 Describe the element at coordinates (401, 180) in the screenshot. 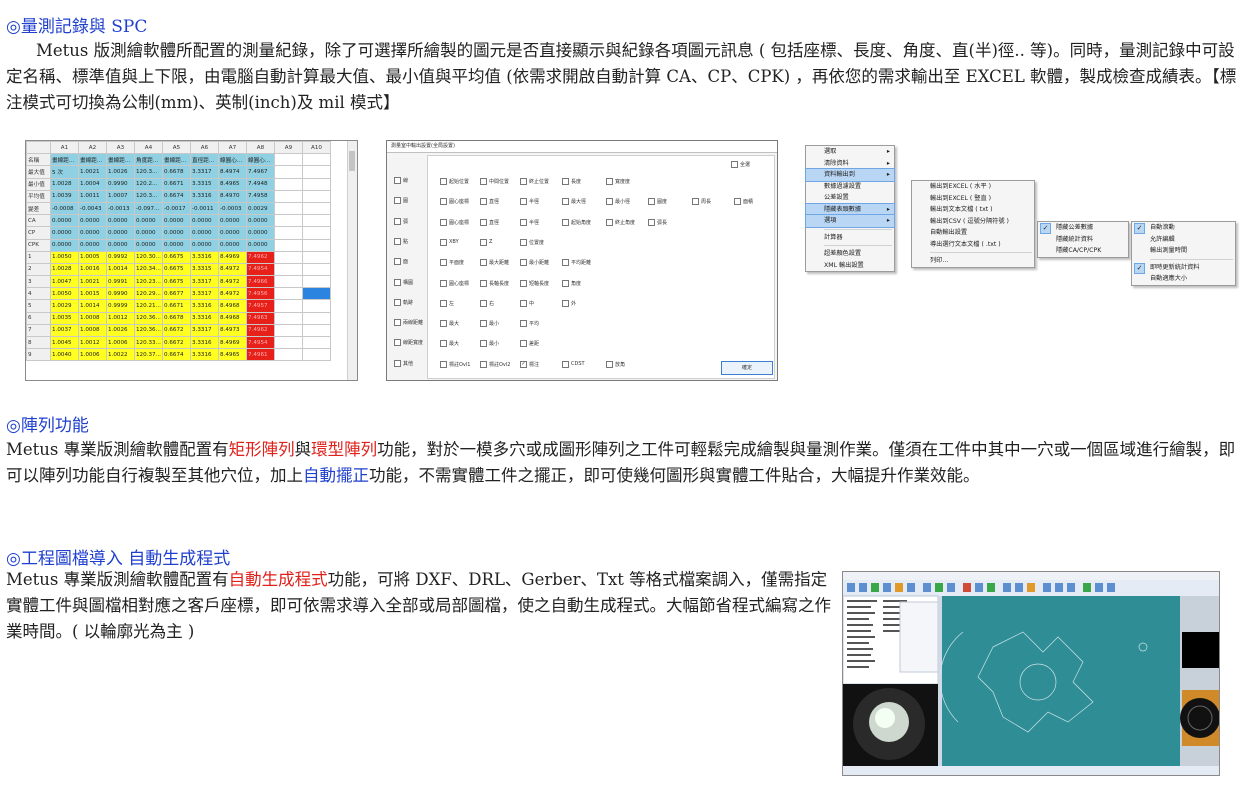

I see `category-checkbox: 線` at that location.